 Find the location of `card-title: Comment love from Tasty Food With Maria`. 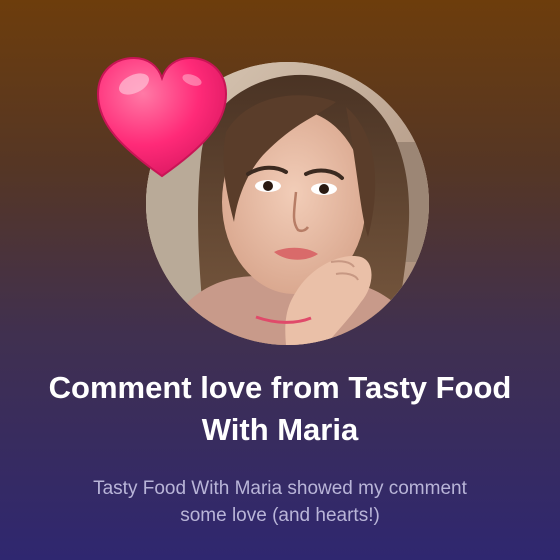

card-title: Comment love from Tasty Food With Maria is located at coordinates (280, 408).